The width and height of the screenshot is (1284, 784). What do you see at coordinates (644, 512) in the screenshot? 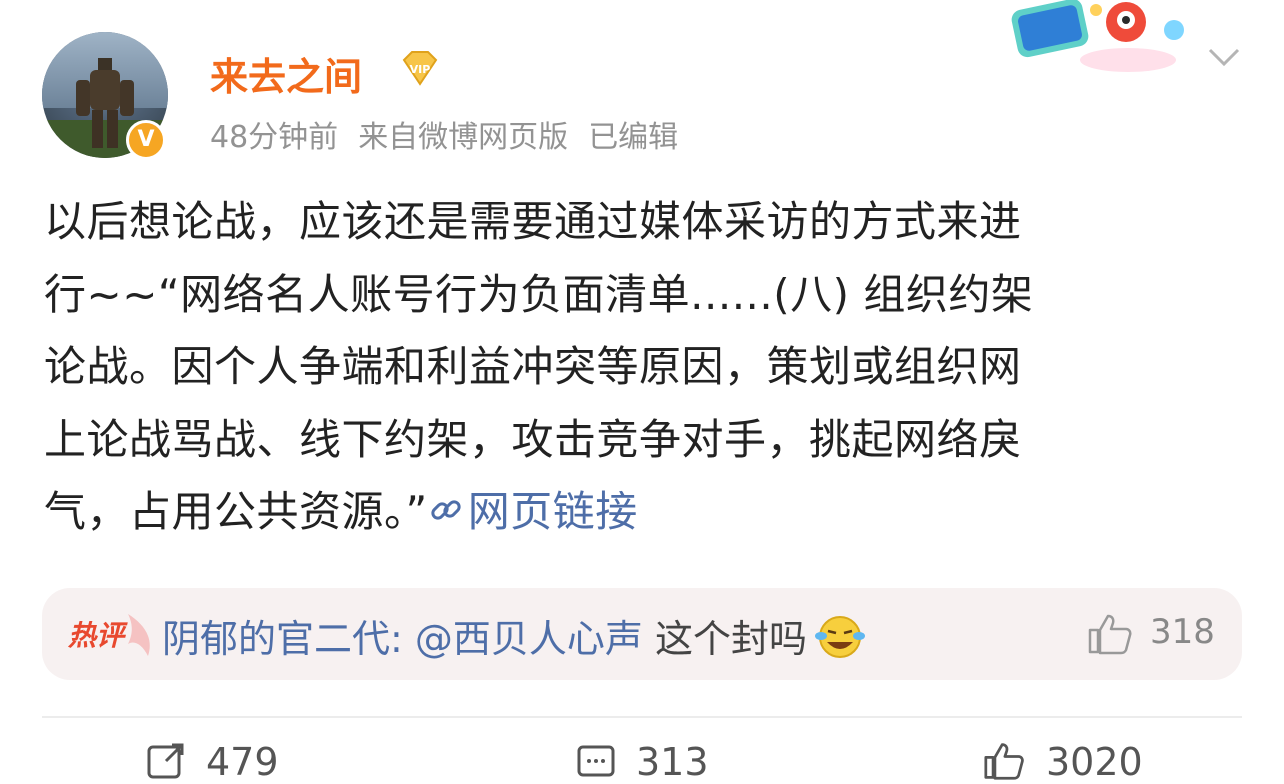
I see `content-line-last: 气，占用公共资源。” 网页链接` at bounding box center [644, 512].